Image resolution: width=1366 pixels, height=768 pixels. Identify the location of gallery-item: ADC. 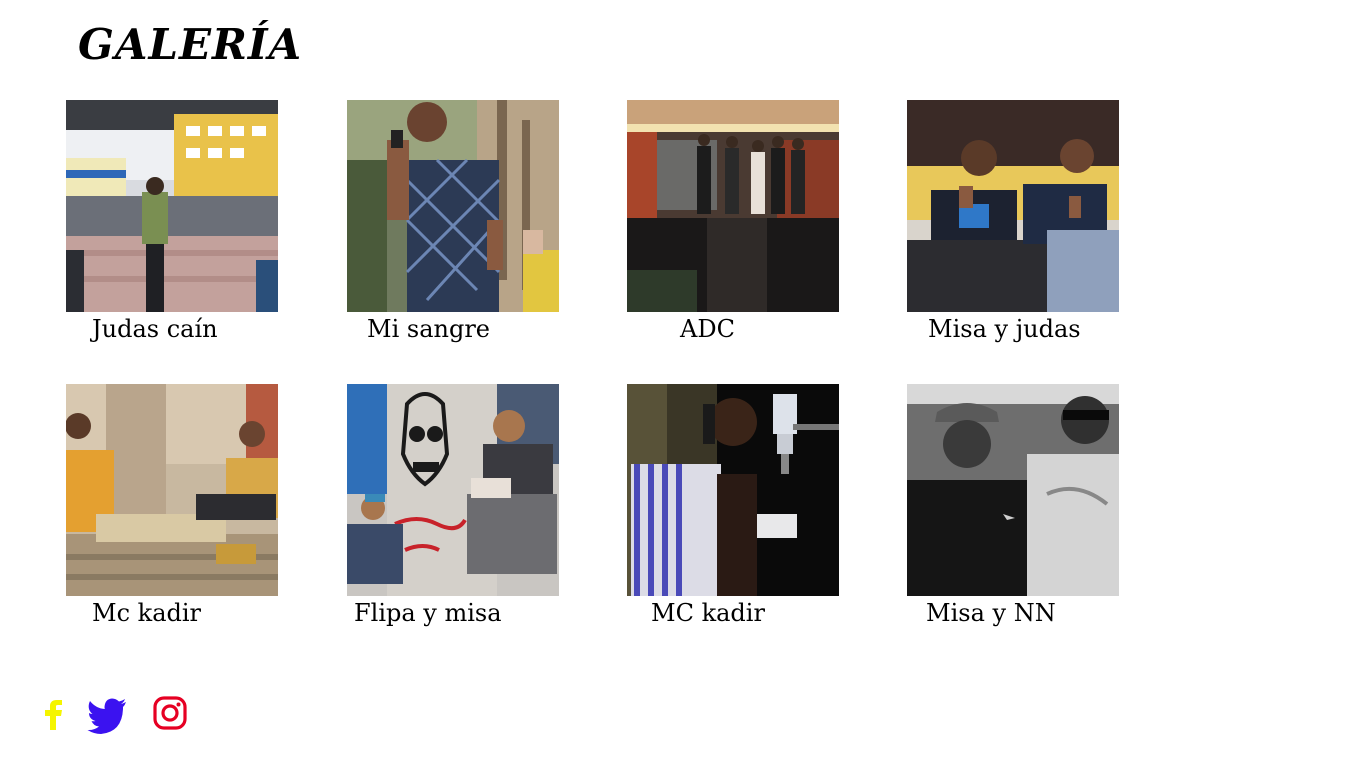
(733, 221).